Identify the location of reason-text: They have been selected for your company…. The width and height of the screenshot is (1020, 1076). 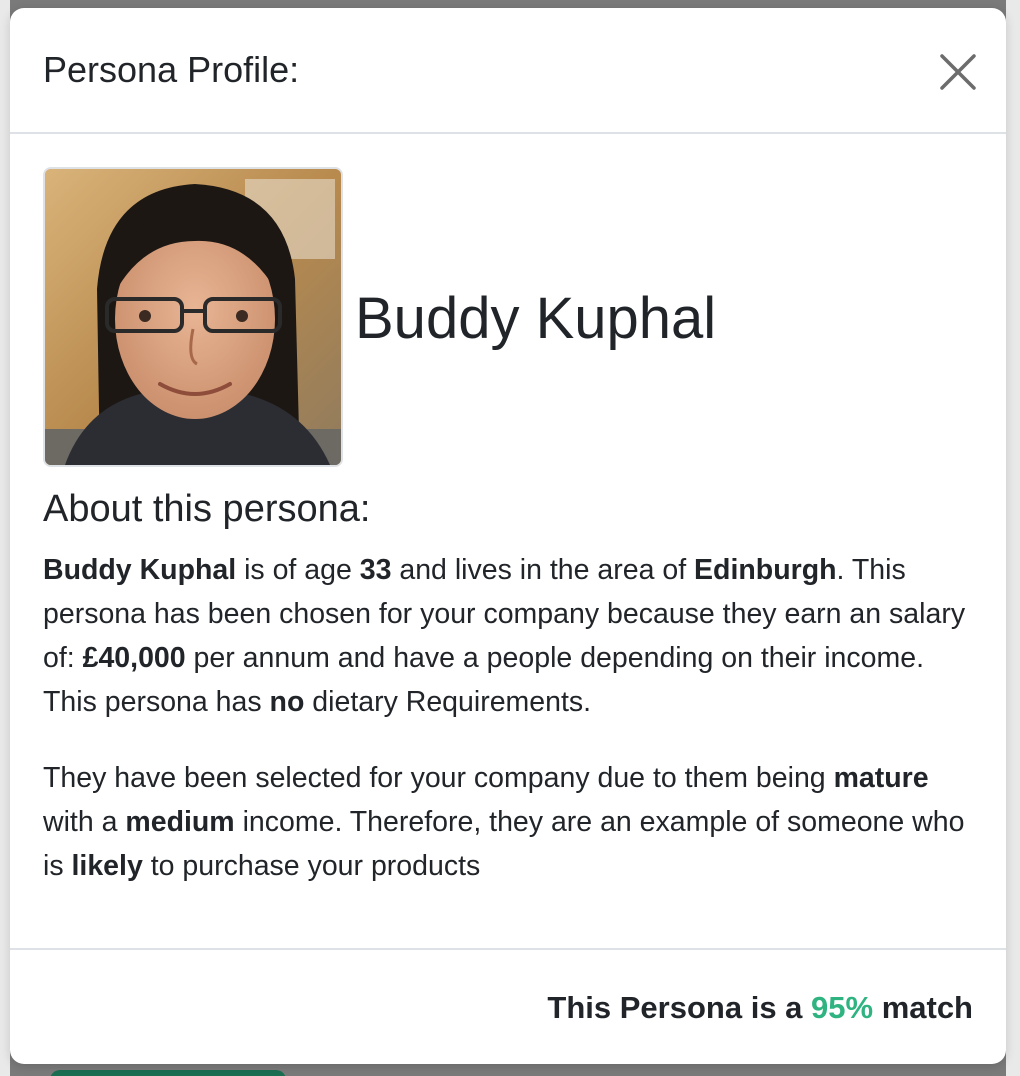
(438, 778).